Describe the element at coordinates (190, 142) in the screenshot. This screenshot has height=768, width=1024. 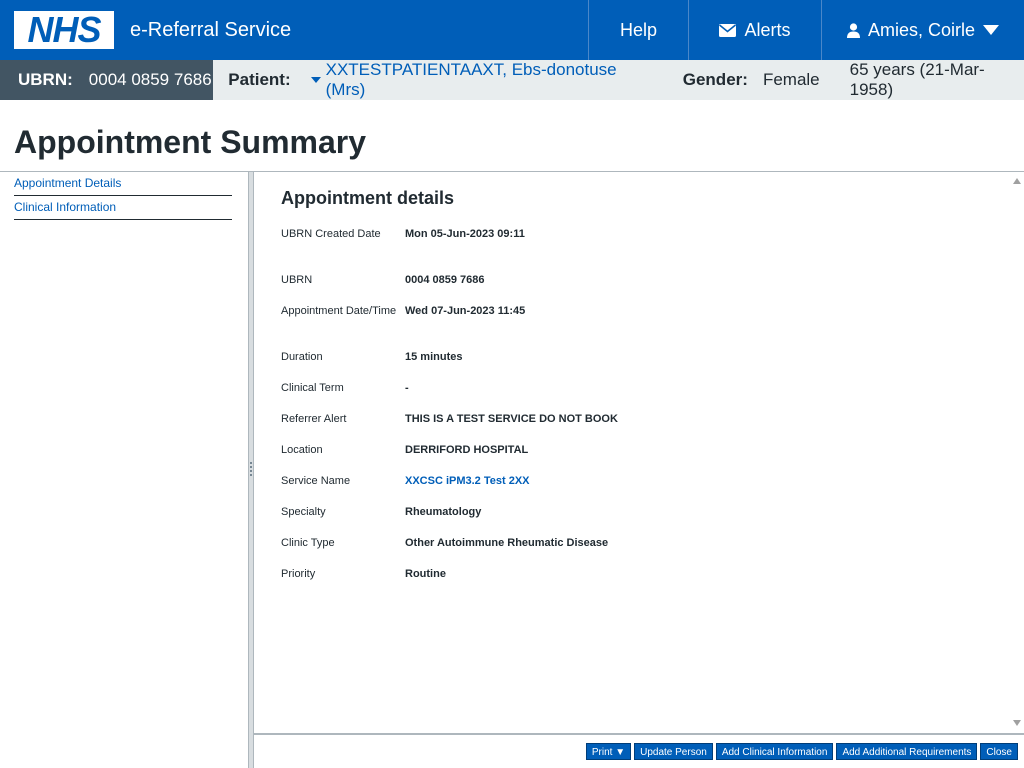
I see `page-title: Appointment Summary` at that location.